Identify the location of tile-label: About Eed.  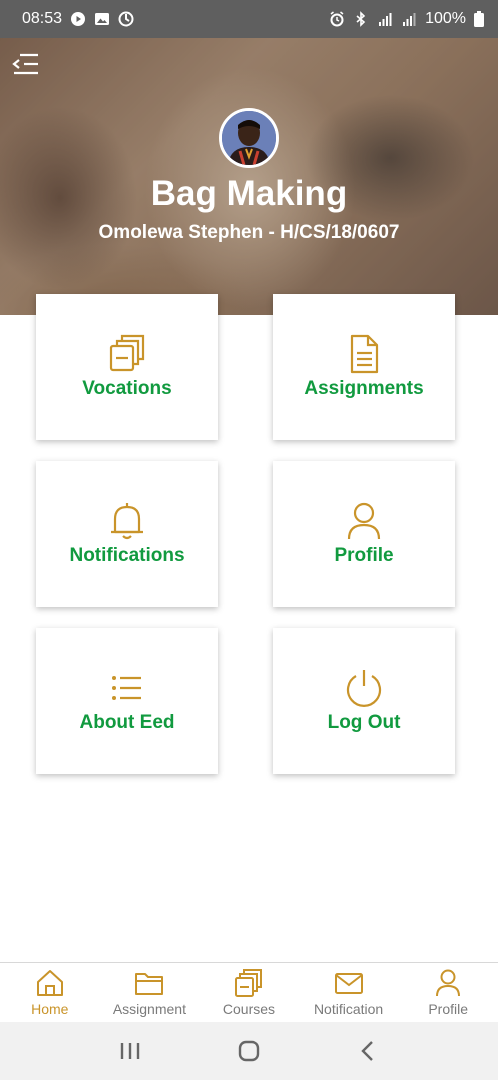
(127, 722).